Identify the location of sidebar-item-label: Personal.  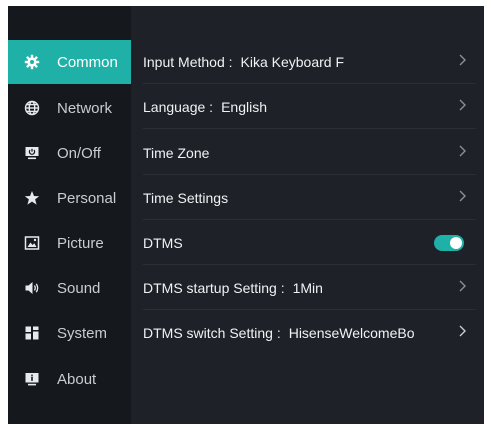
(87, 198).